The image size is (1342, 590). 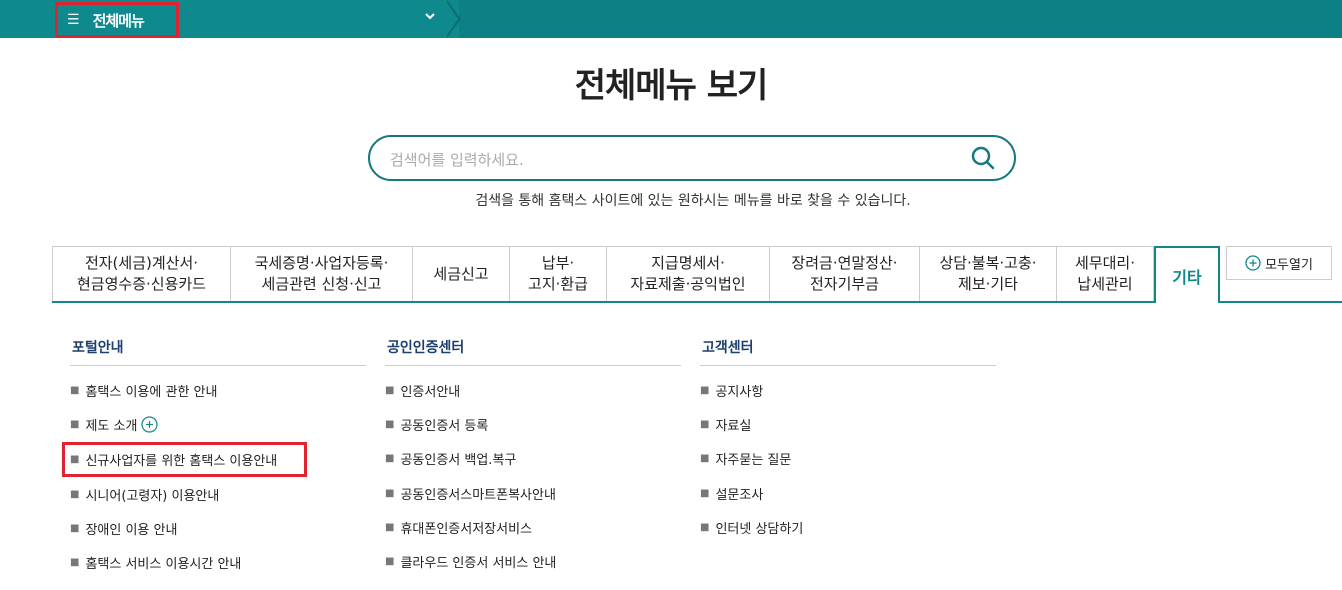 What do you see at coordinates (1187, 274) in the screenshot?
I see `tab-etc: 기타` at bounding box center [1187, 274].